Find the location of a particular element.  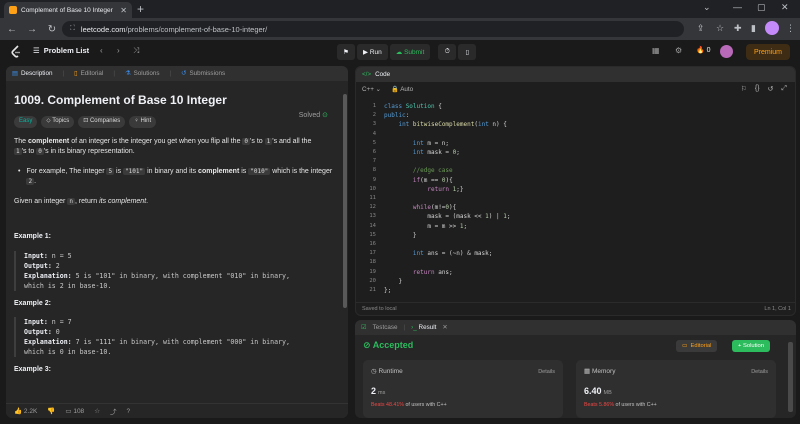

tab-result: ›_ Result is located at coordinates (423, 327).